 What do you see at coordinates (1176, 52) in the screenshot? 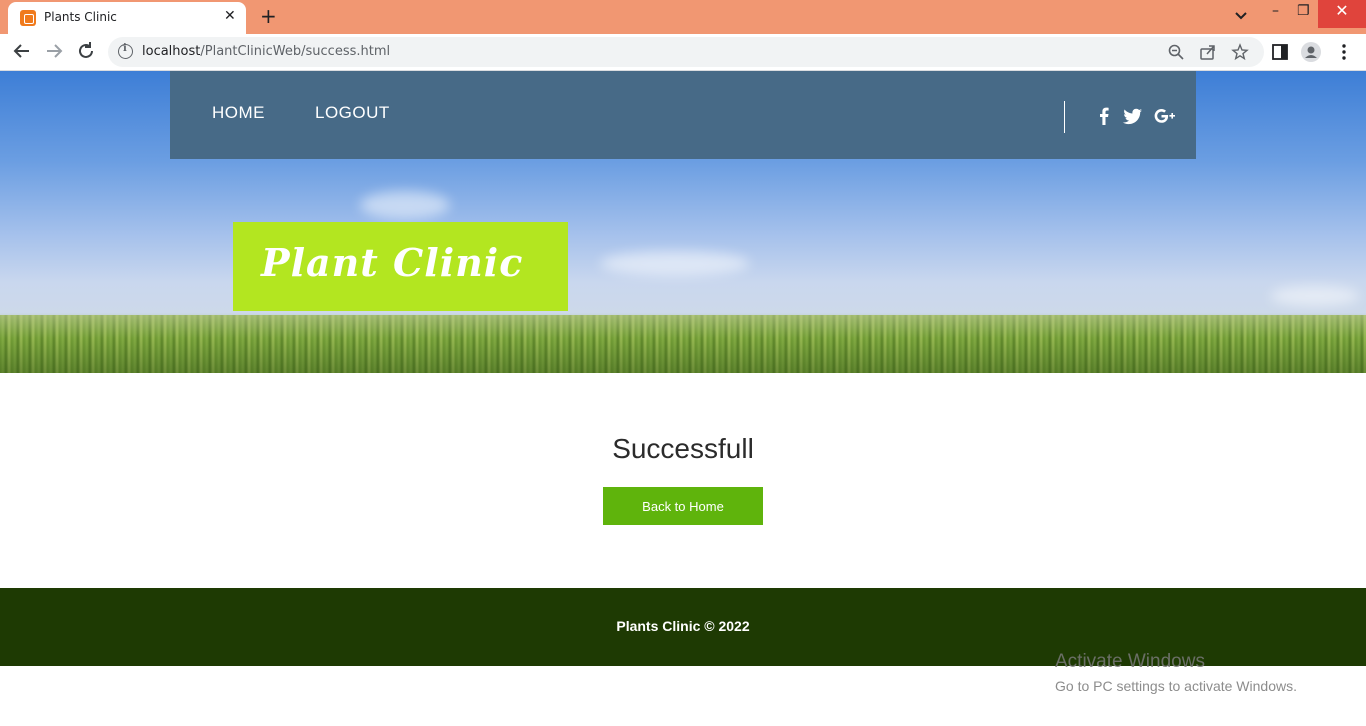
I see `zoom-icon` at bounding box center [1176, 52].